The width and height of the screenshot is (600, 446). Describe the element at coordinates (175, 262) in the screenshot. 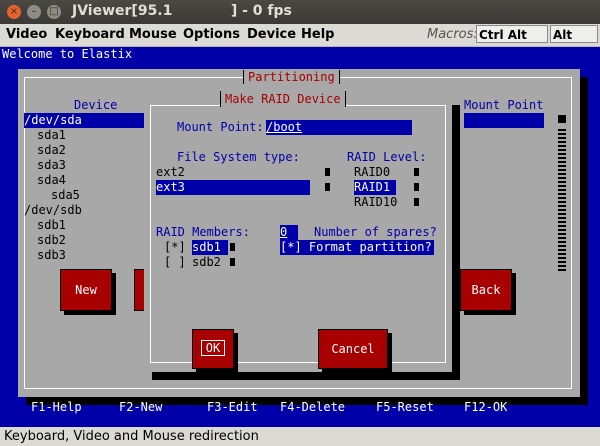

I see `member-checkbox: [ ]` at that location.